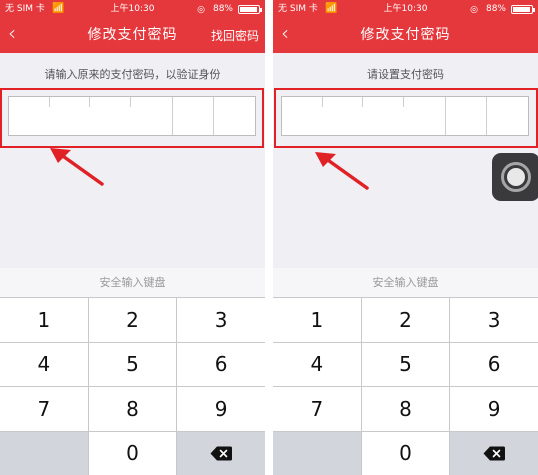 This screenshot has width=538, height=475. What do you see at coordinates (235, 36) in the screenshot?
I see `find-password-link: 找回密码` at bounding box center [235, 36].